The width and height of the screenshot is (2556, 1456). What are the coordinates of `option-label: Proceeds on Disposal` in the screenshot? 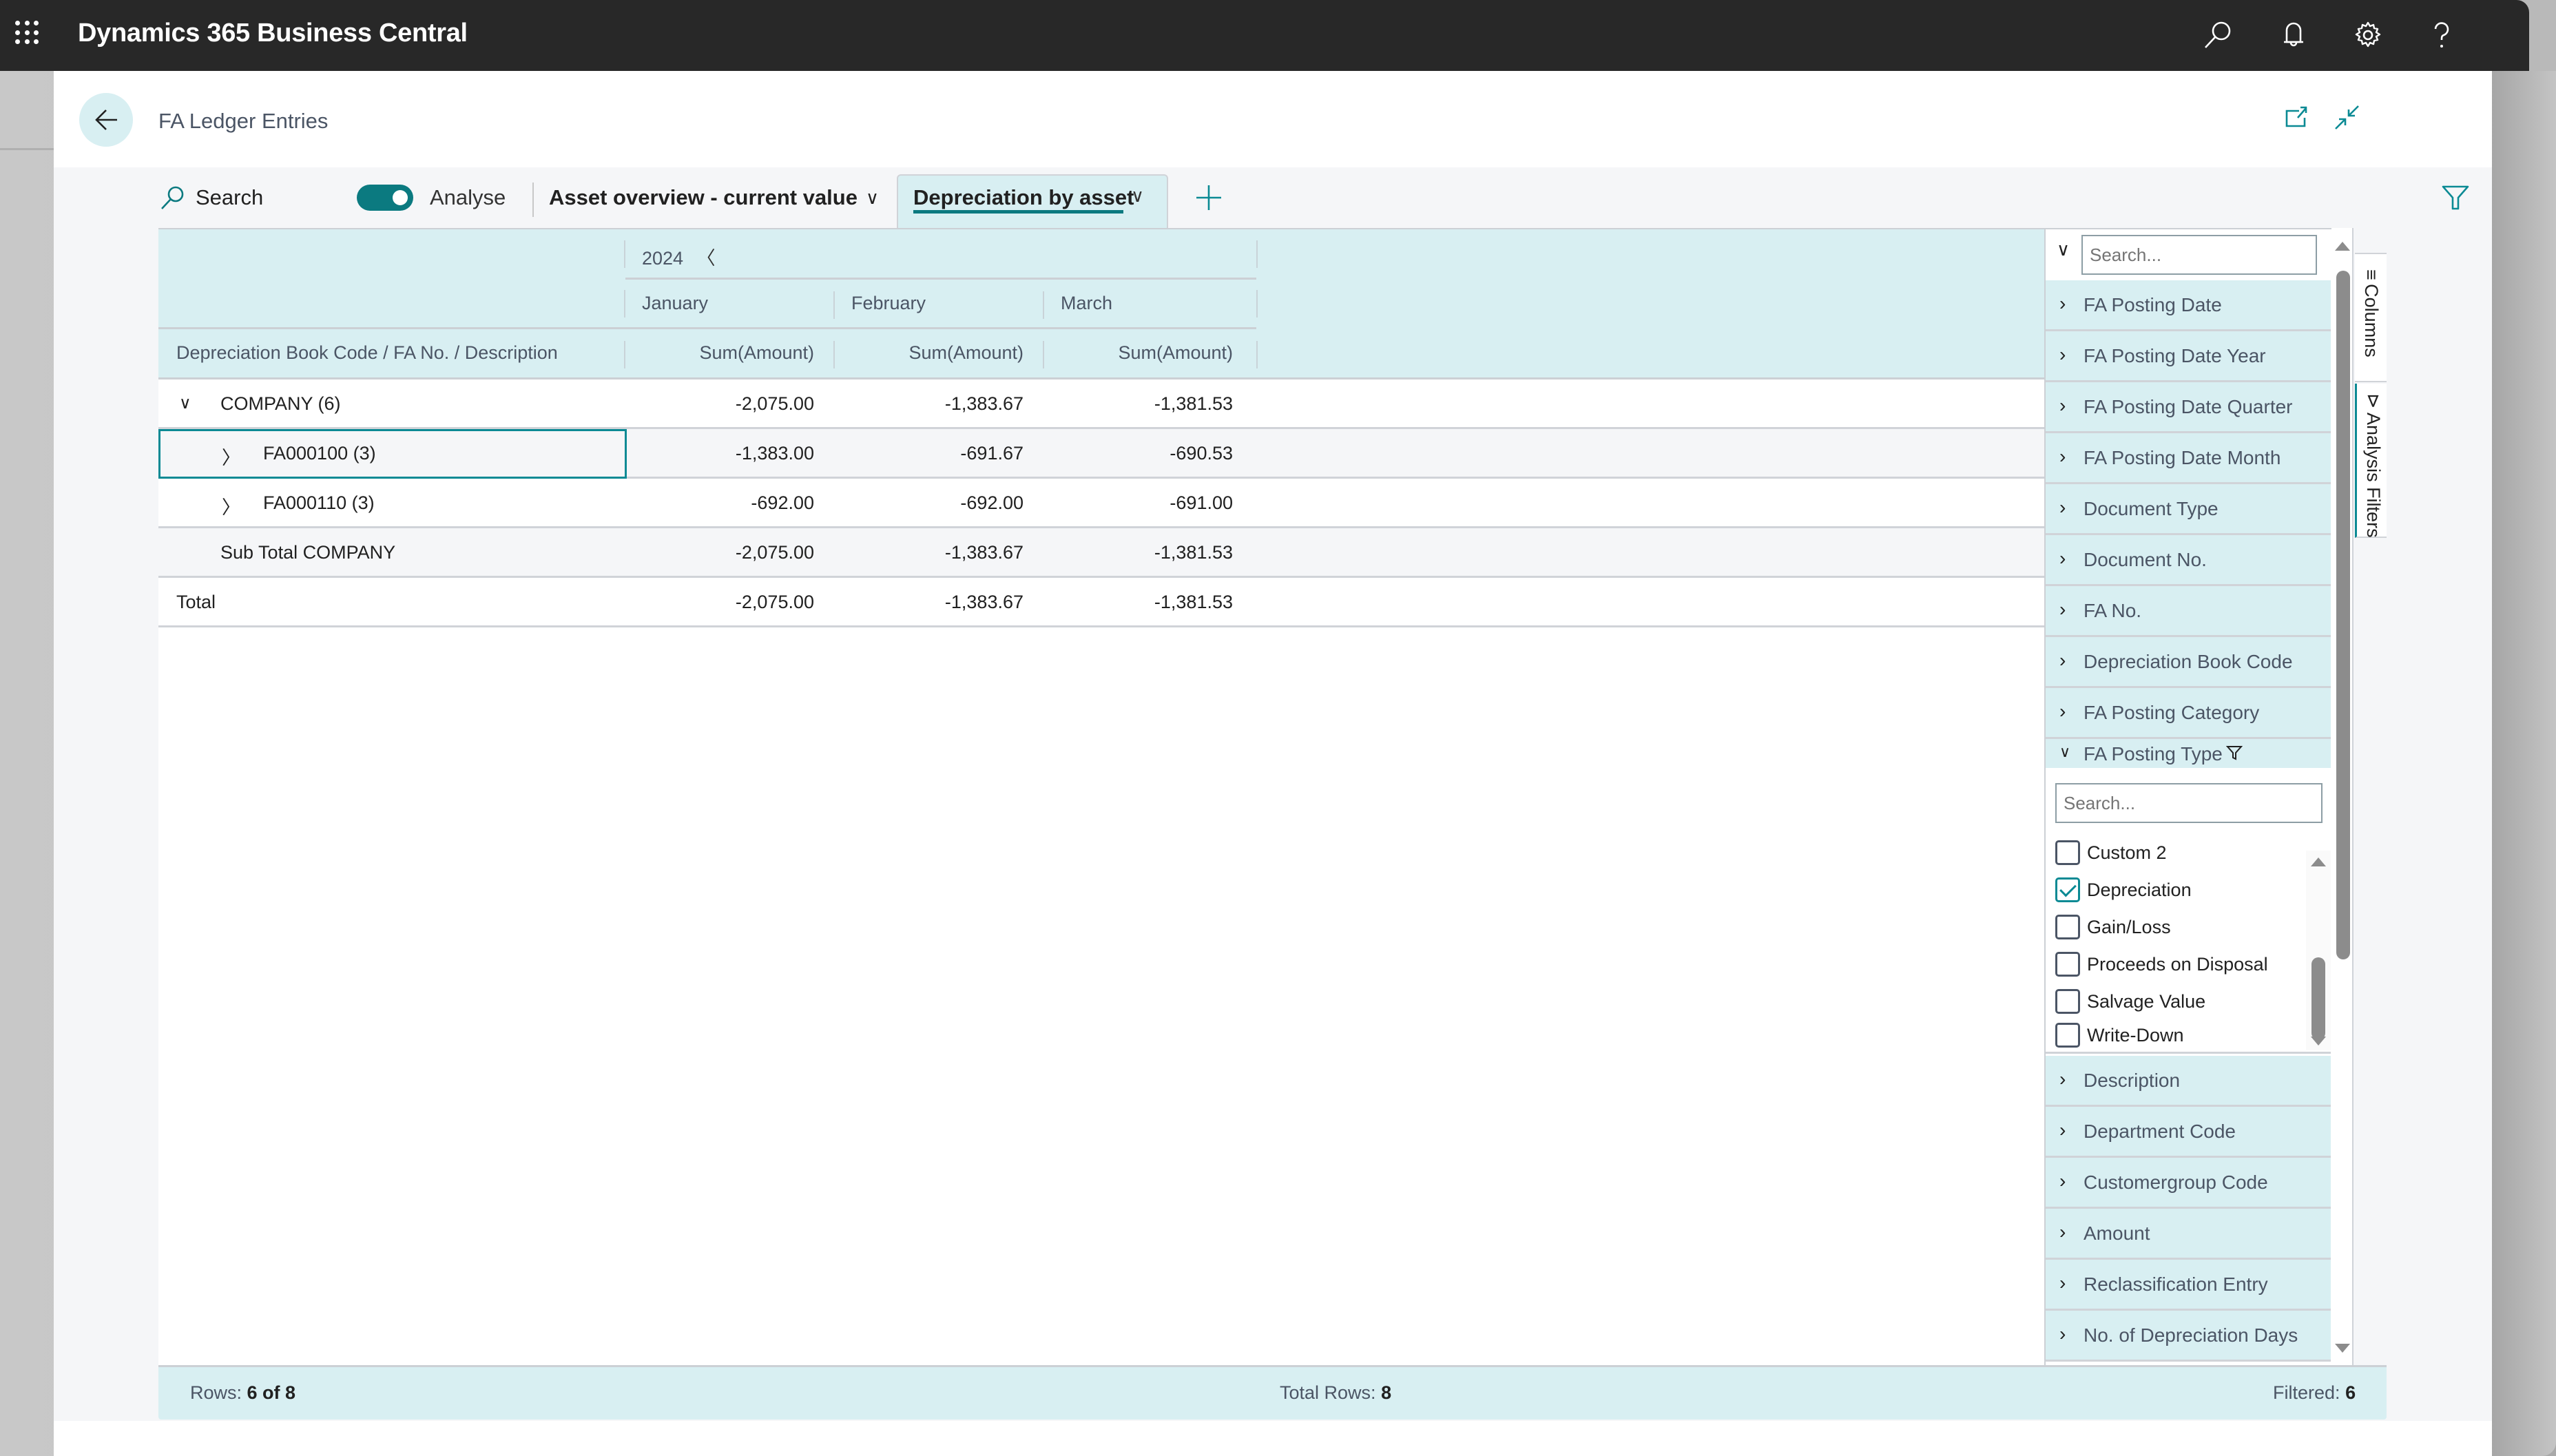 It's located at (2177, 964).